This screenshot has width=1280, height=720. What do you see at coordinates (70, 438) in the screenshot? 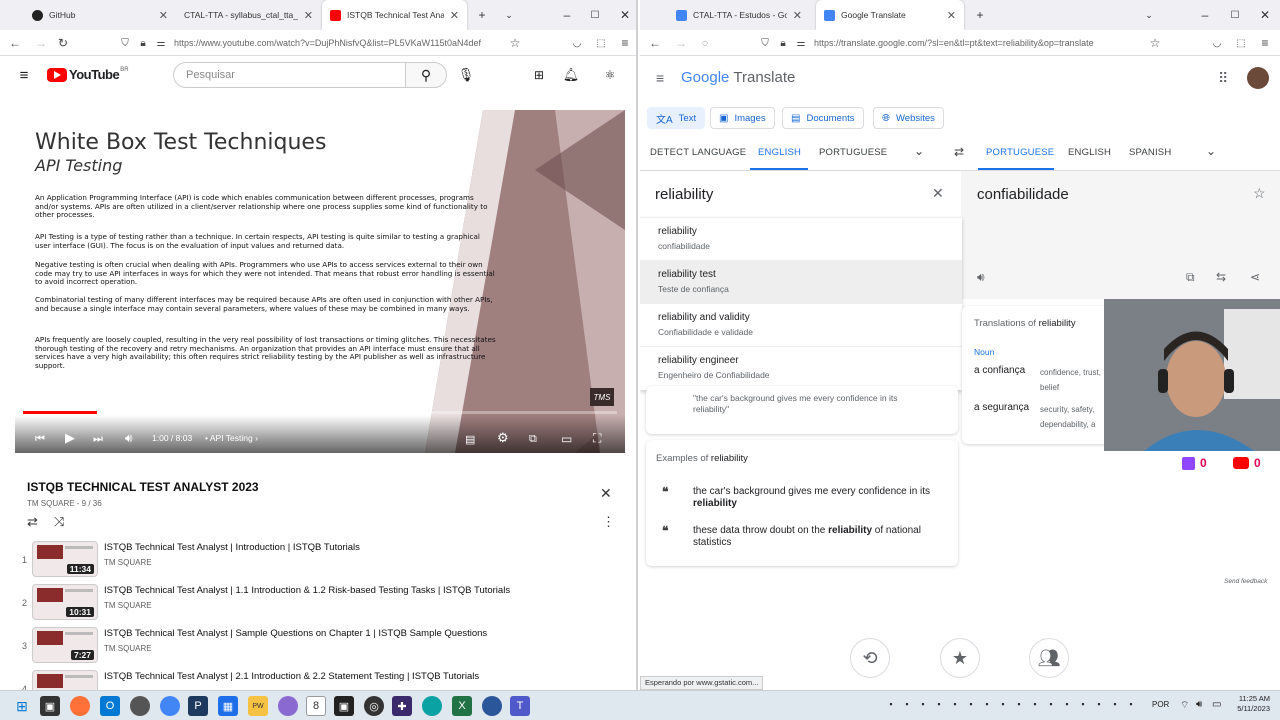
I see `play-icon: ▶` at bounding box center [70, 438].